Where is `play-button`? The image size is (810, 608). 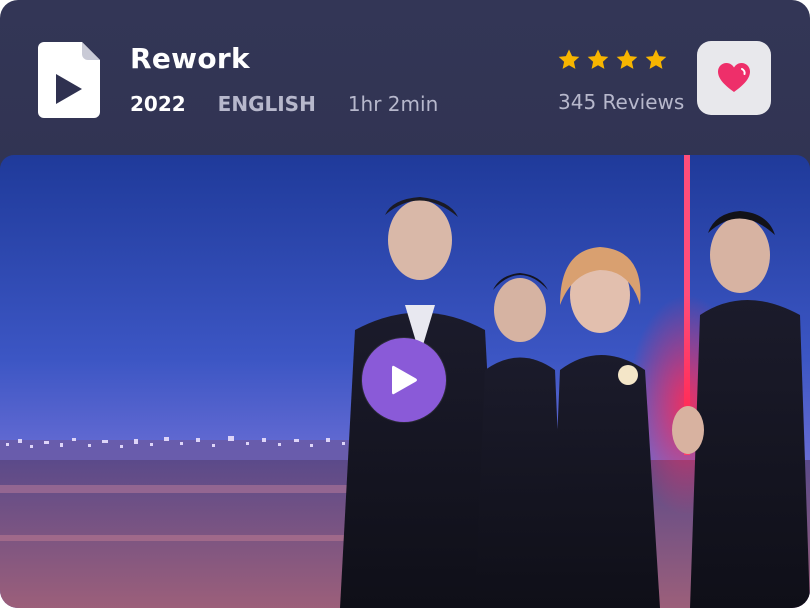 play-button is located at coordinates (404, 380).